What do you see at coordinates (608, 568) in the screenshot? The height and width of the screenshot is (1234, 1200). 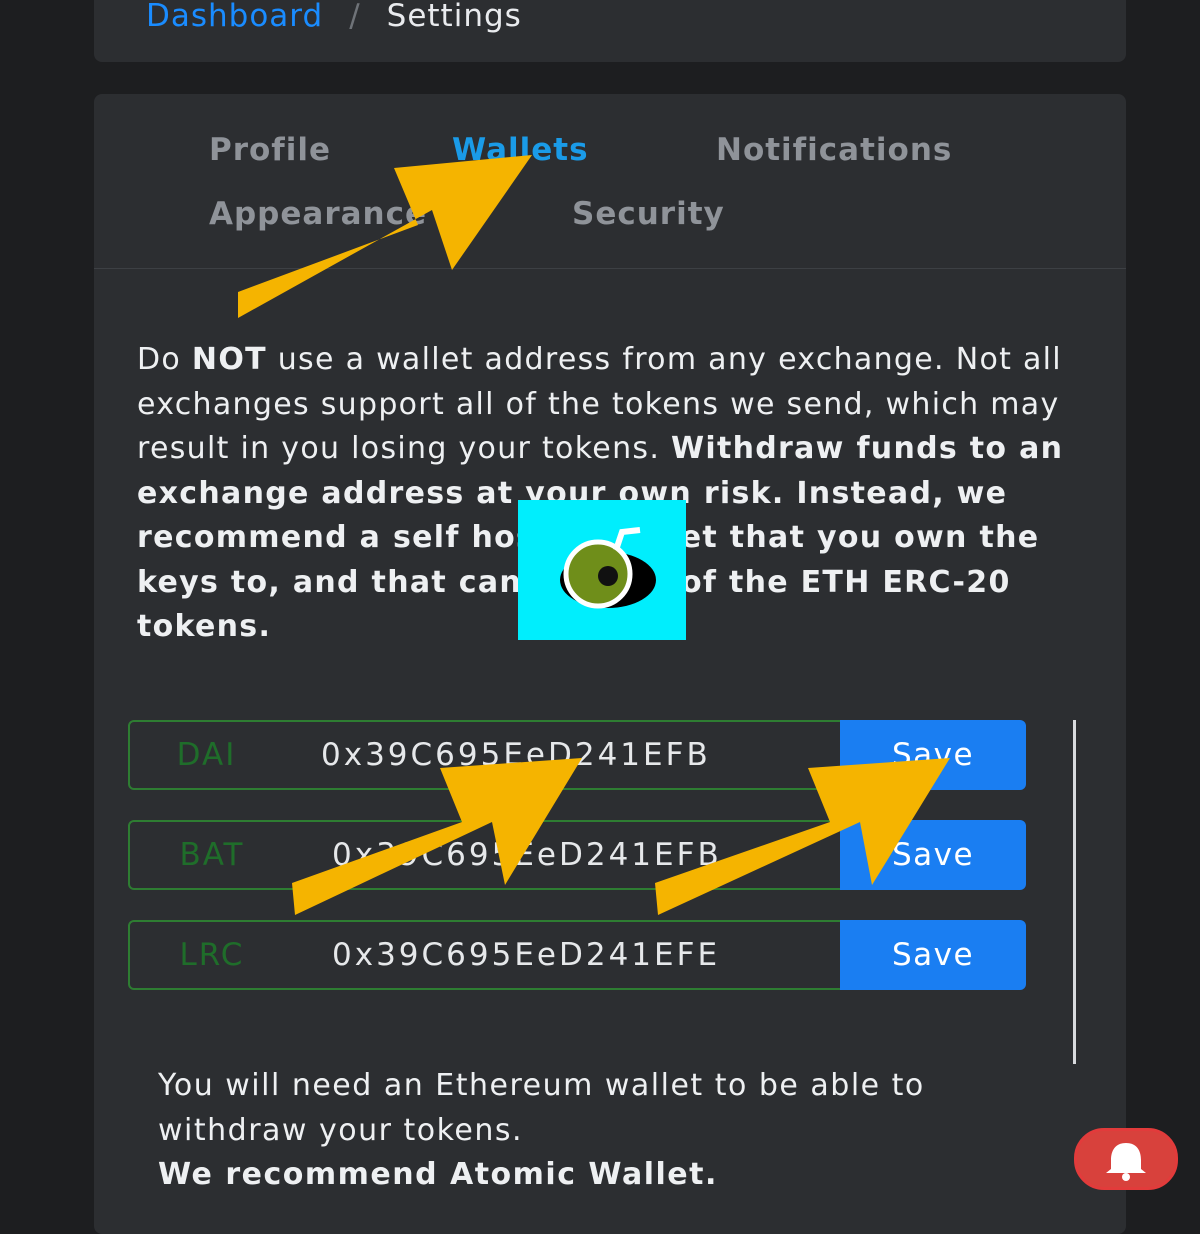 I see `watermark-logo` at bounding box center [608, 568].